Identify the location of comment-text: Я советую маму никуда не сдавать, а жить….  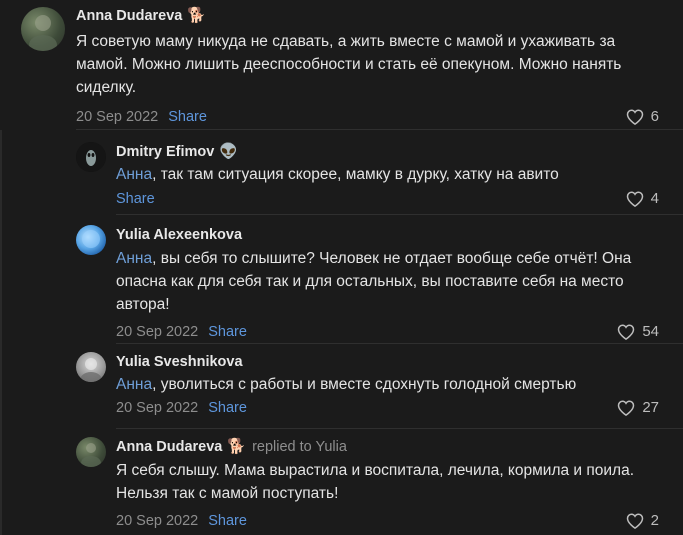
(367, 64).